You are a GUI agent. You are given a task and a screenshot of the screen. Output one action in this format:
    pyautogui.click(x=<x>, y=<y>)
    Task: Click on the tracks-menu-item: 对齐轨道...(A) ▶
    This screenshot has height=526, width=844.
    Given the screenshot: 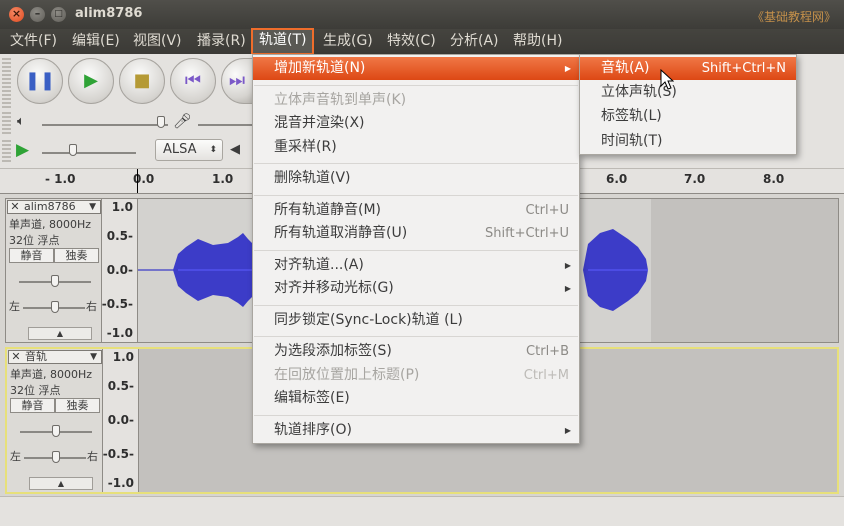 What is the action you would take?
    pyautogui.click(x=416, y=265)
    